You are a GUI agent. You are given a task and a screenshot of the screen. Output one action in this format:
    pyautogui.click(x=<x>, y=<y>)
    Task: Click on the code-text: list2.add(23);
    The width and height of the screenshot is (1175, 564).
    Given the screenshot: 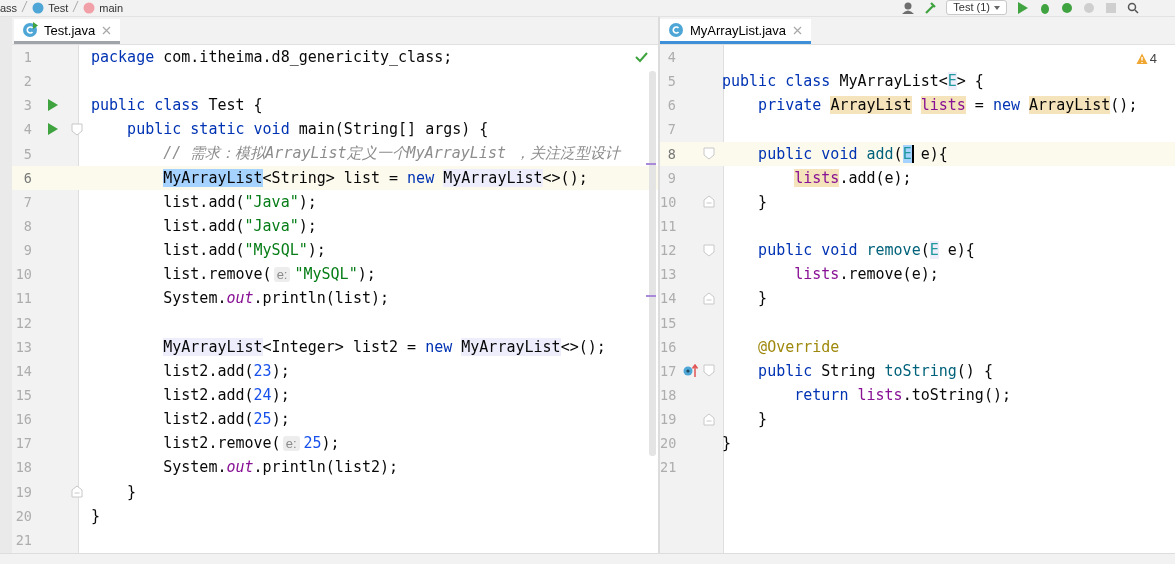 What is the action you would take?
    pyautogui.click(x=226, y=370)
    